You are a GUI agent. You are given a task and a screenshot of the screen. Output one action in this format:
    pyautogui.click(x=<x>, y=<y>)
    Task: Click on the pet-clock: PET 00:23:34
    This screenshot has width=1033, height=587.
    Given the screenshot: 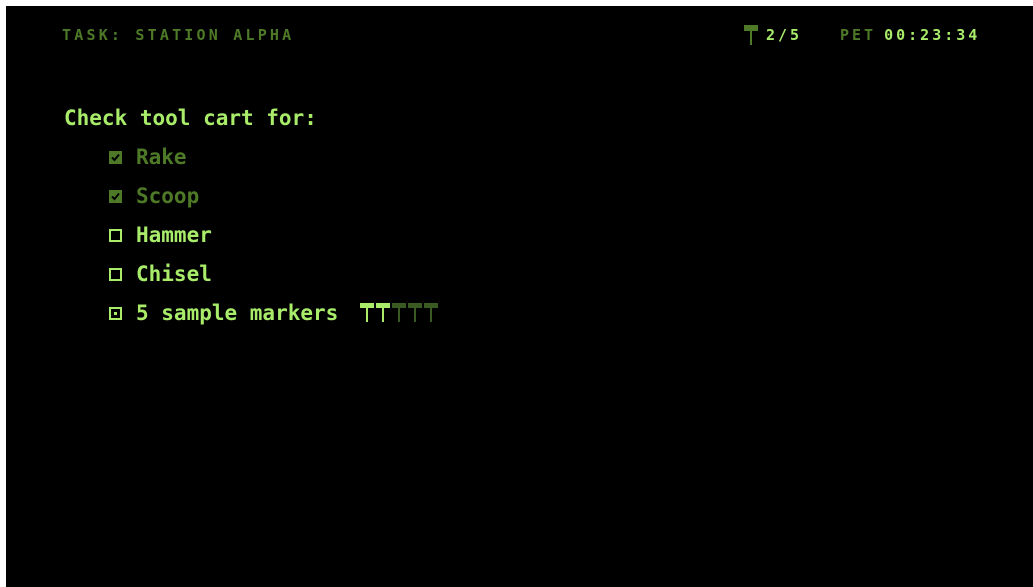 What is the action you would take?
    pyautogui.click(x=910, y=35)
    